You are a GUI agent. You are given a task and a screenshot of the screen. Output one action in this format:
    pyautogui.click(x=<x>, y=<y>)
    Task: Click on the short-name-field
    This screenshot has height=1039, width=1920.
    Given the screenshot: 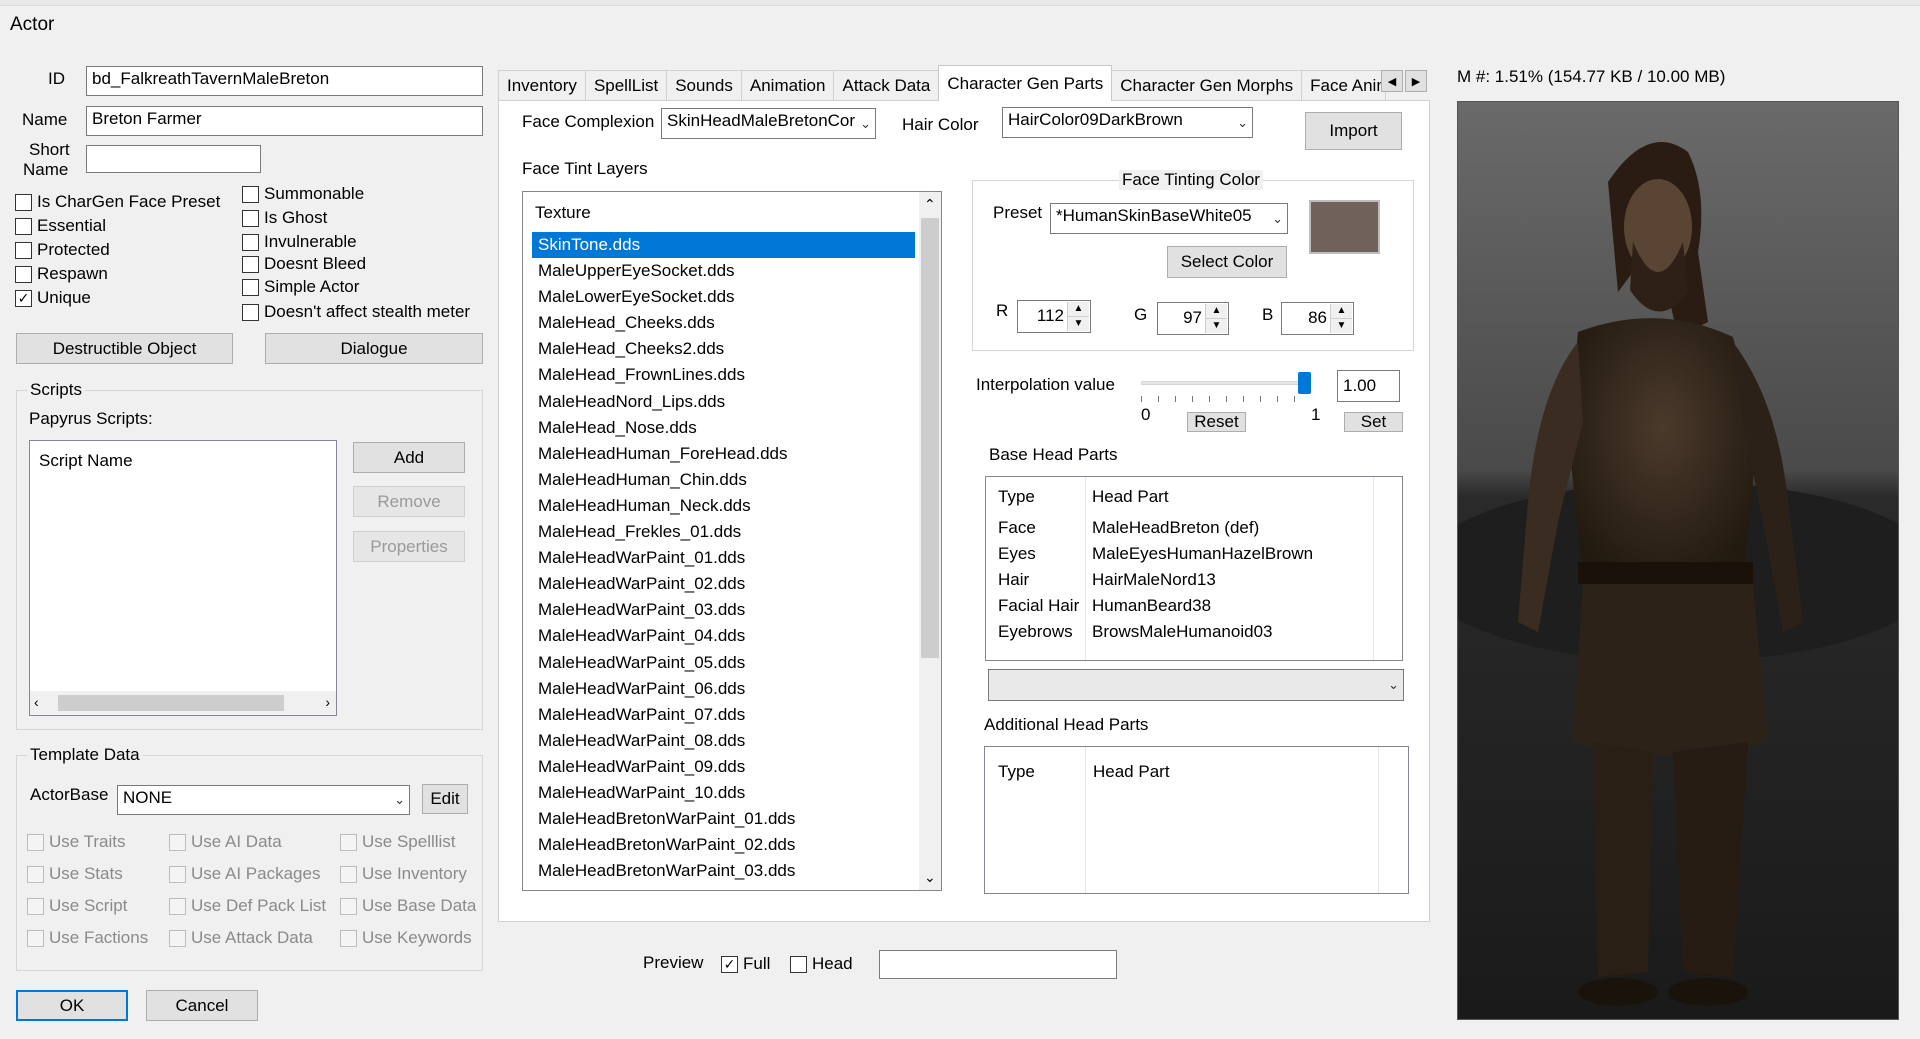 What is the action you would take?
    pyautogui.click(x=173, y=159)
    